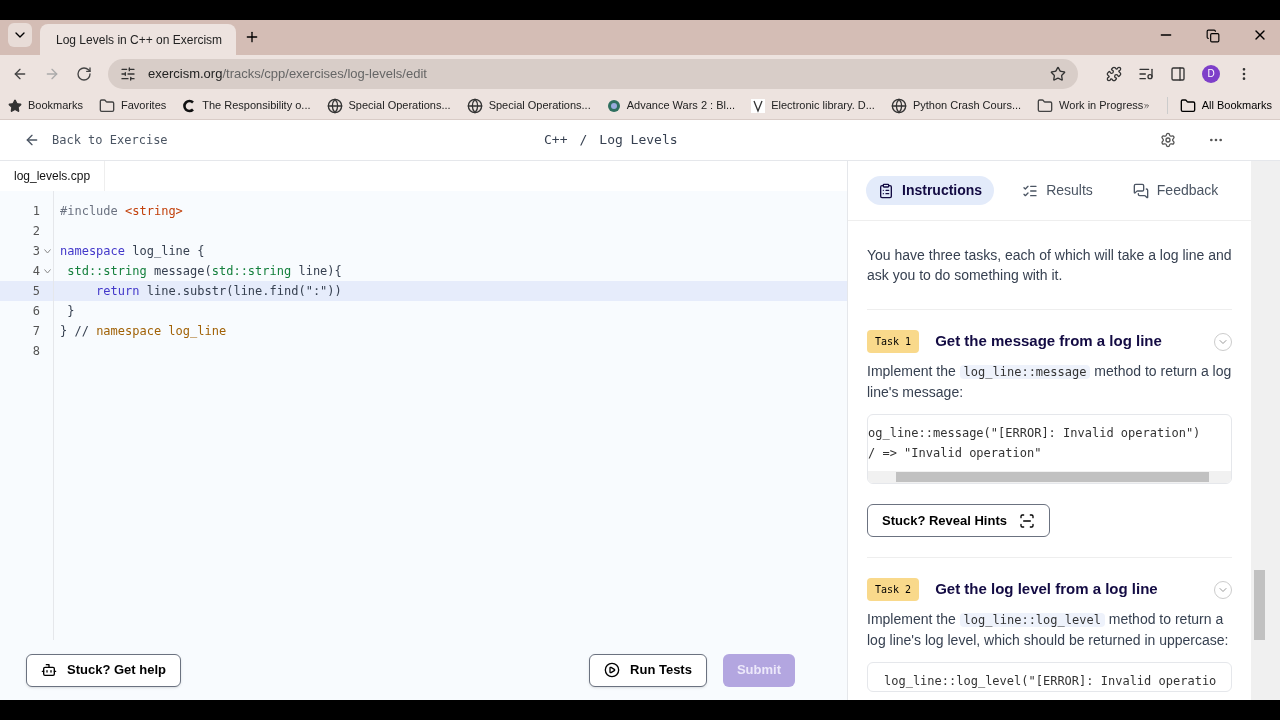 The width and height of the screenshot is (1280, 720). Describe the element at coordinates (132, 251) in the screenshot. I see `code-text: namespace log_line {` at that location.